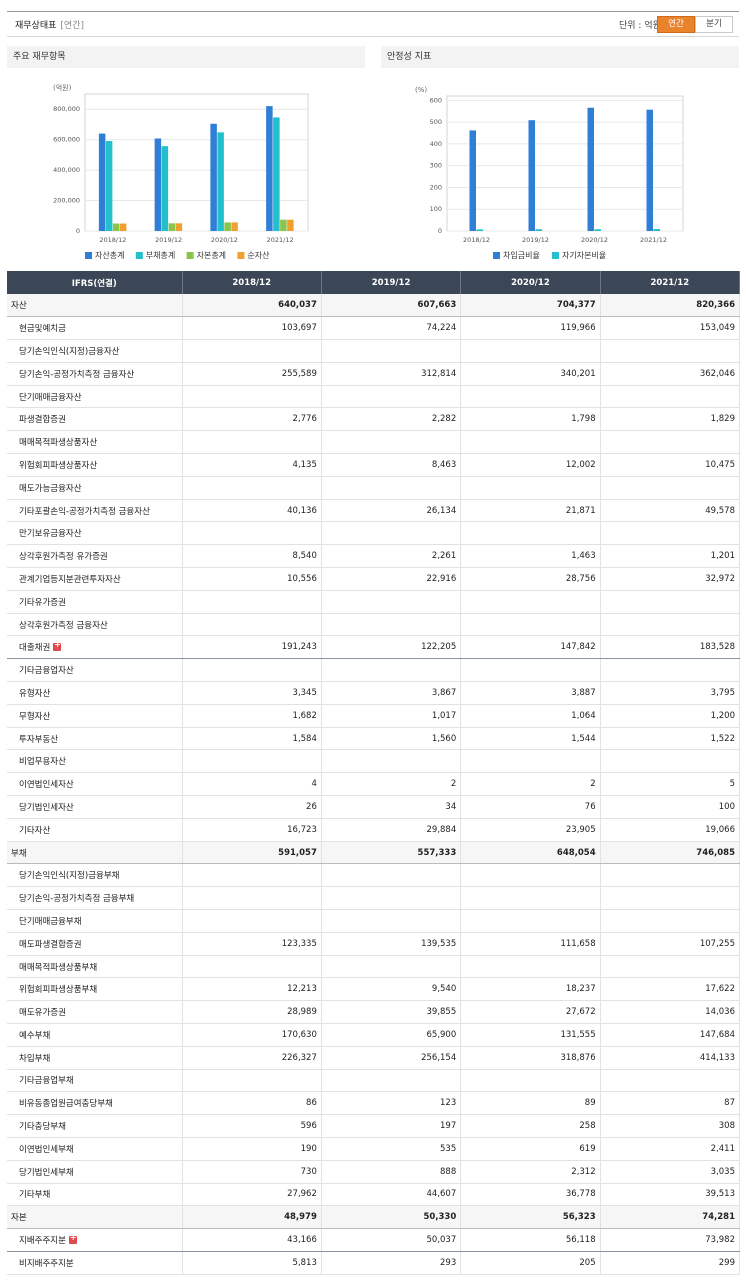 This screenshot has width=746, height=1283. Describe the element at coordinates (78, 231) in the screenshot. I see `y-tick-label: 0` at that location.